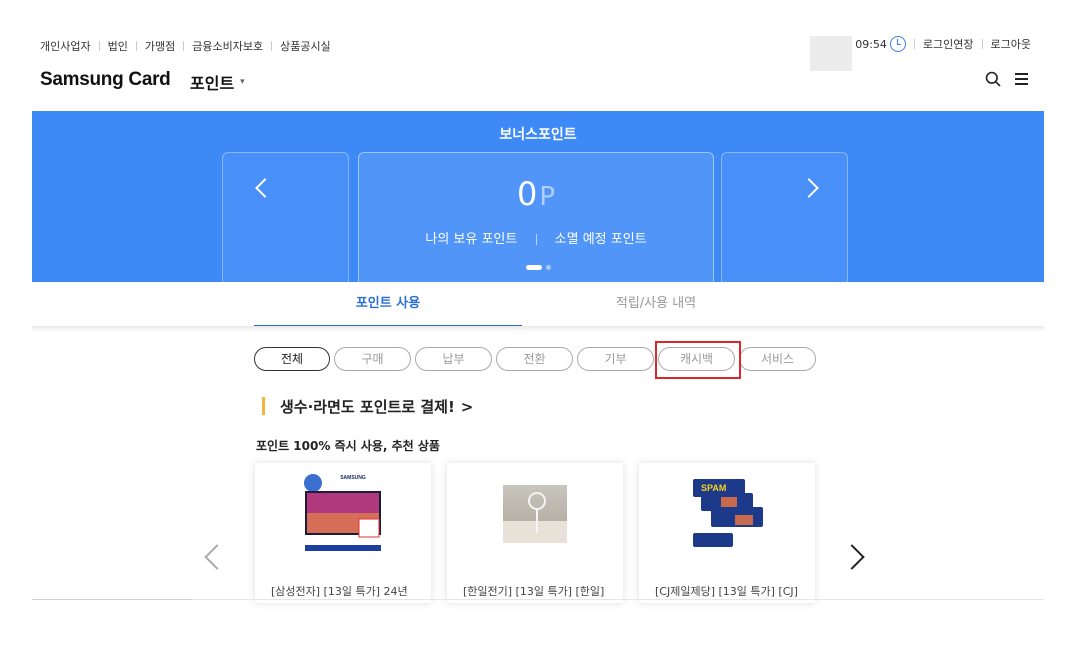 The height and width of the screenshot is (647, 1065). What do you see at coordinates (1011, 44) in the screenshot?
I see `logout-link: 로그아웃` at bounding box center [1011, 44].